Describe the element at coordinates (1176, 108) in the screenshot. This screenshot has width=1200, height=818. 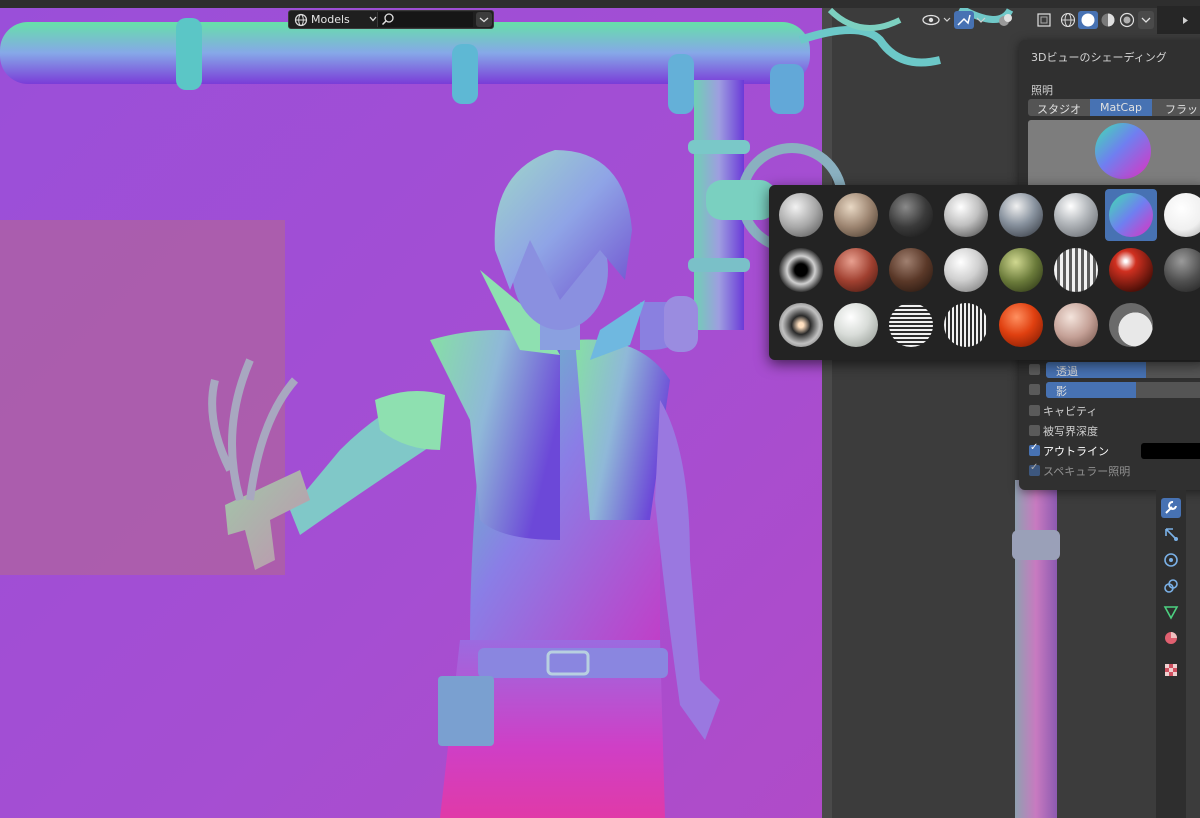
I see `lighting-mode-flat: フラット` at that location.